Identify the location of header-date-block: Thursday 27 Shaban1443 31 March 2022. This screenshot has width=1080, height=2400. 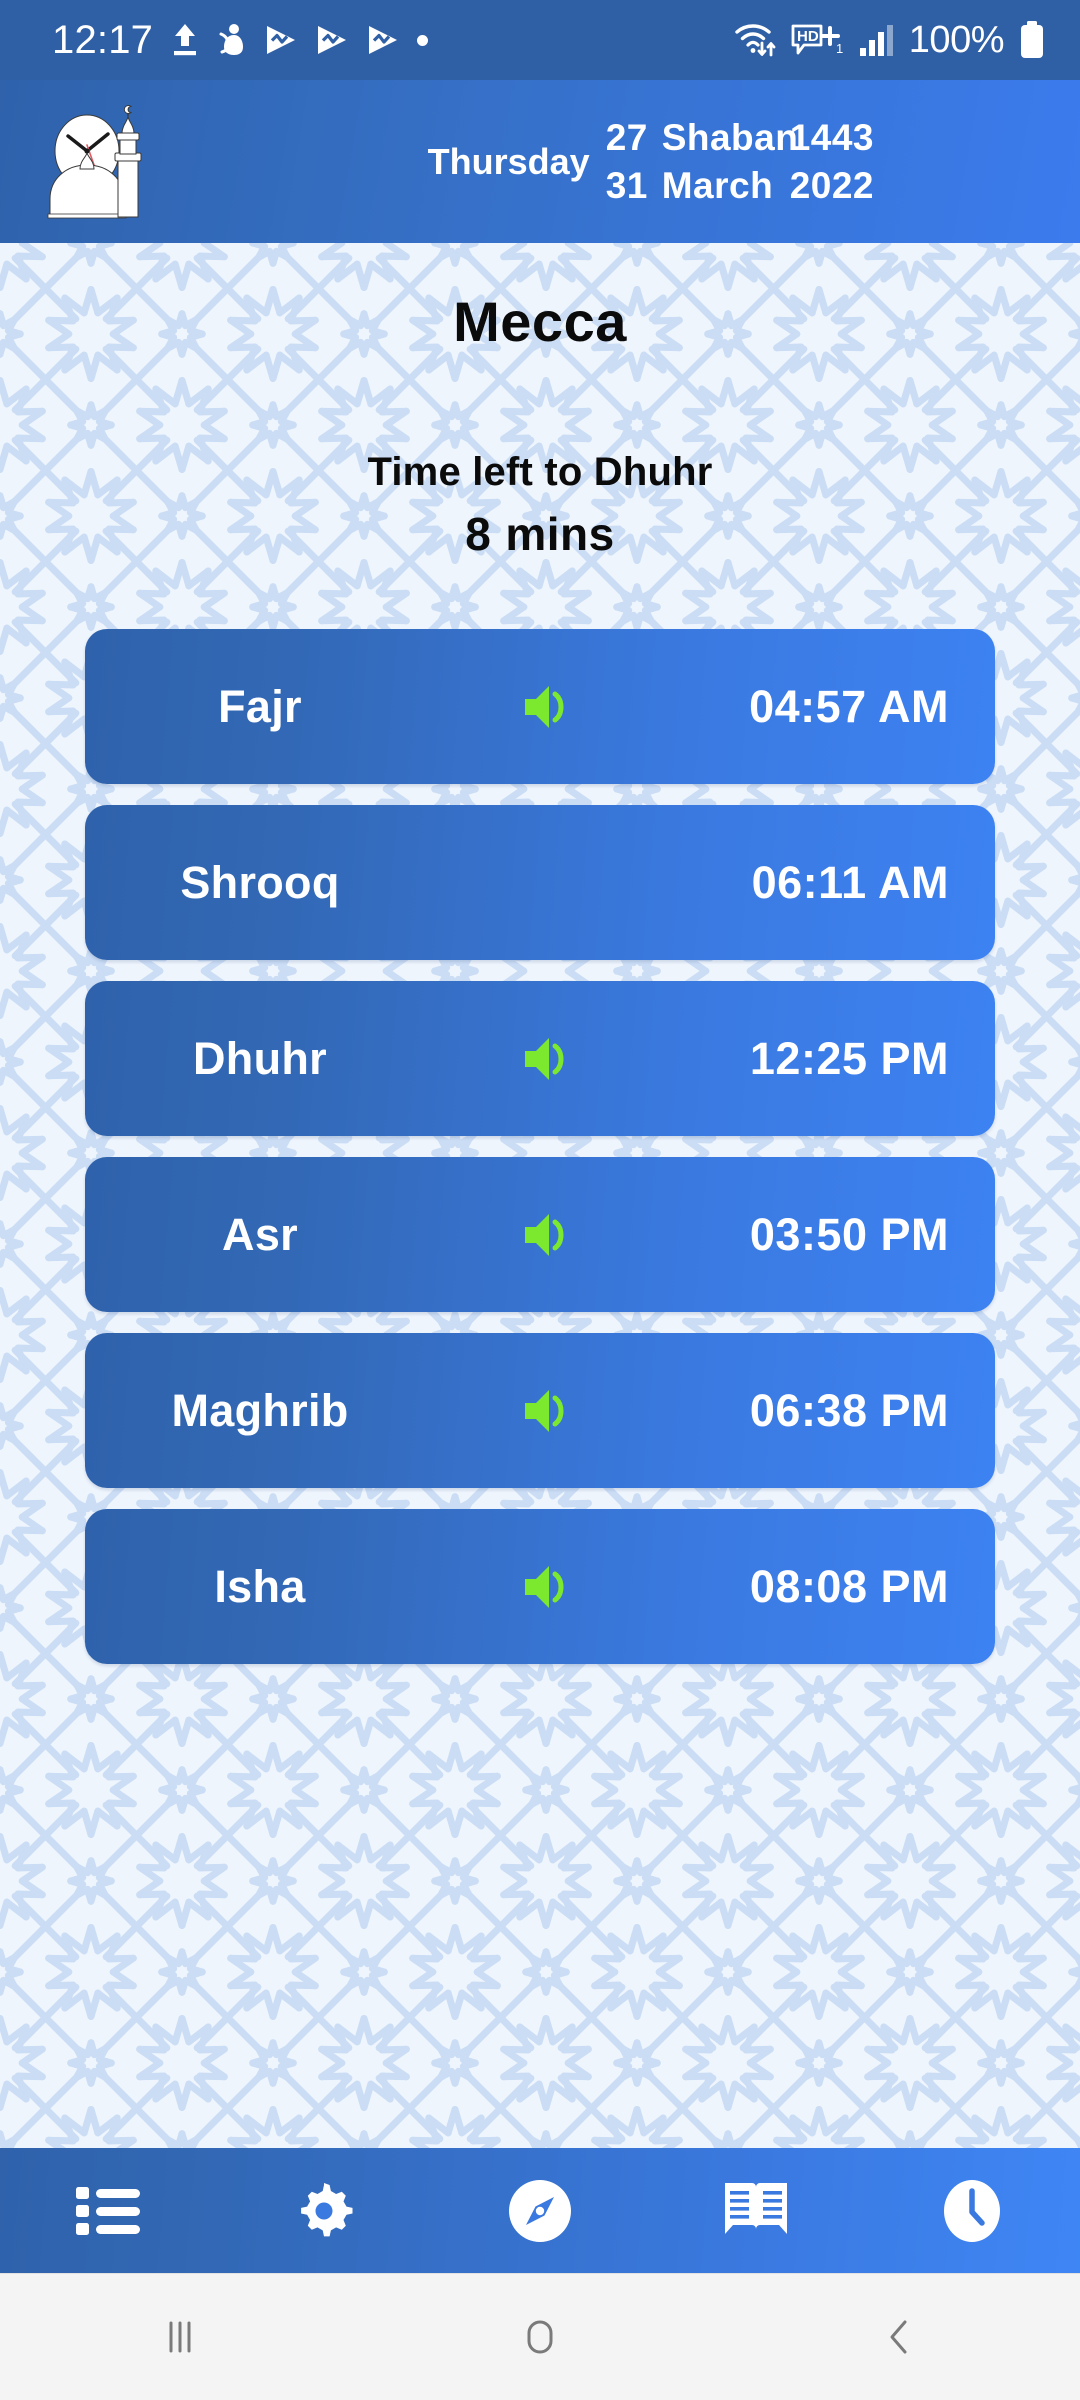
(736, 162).